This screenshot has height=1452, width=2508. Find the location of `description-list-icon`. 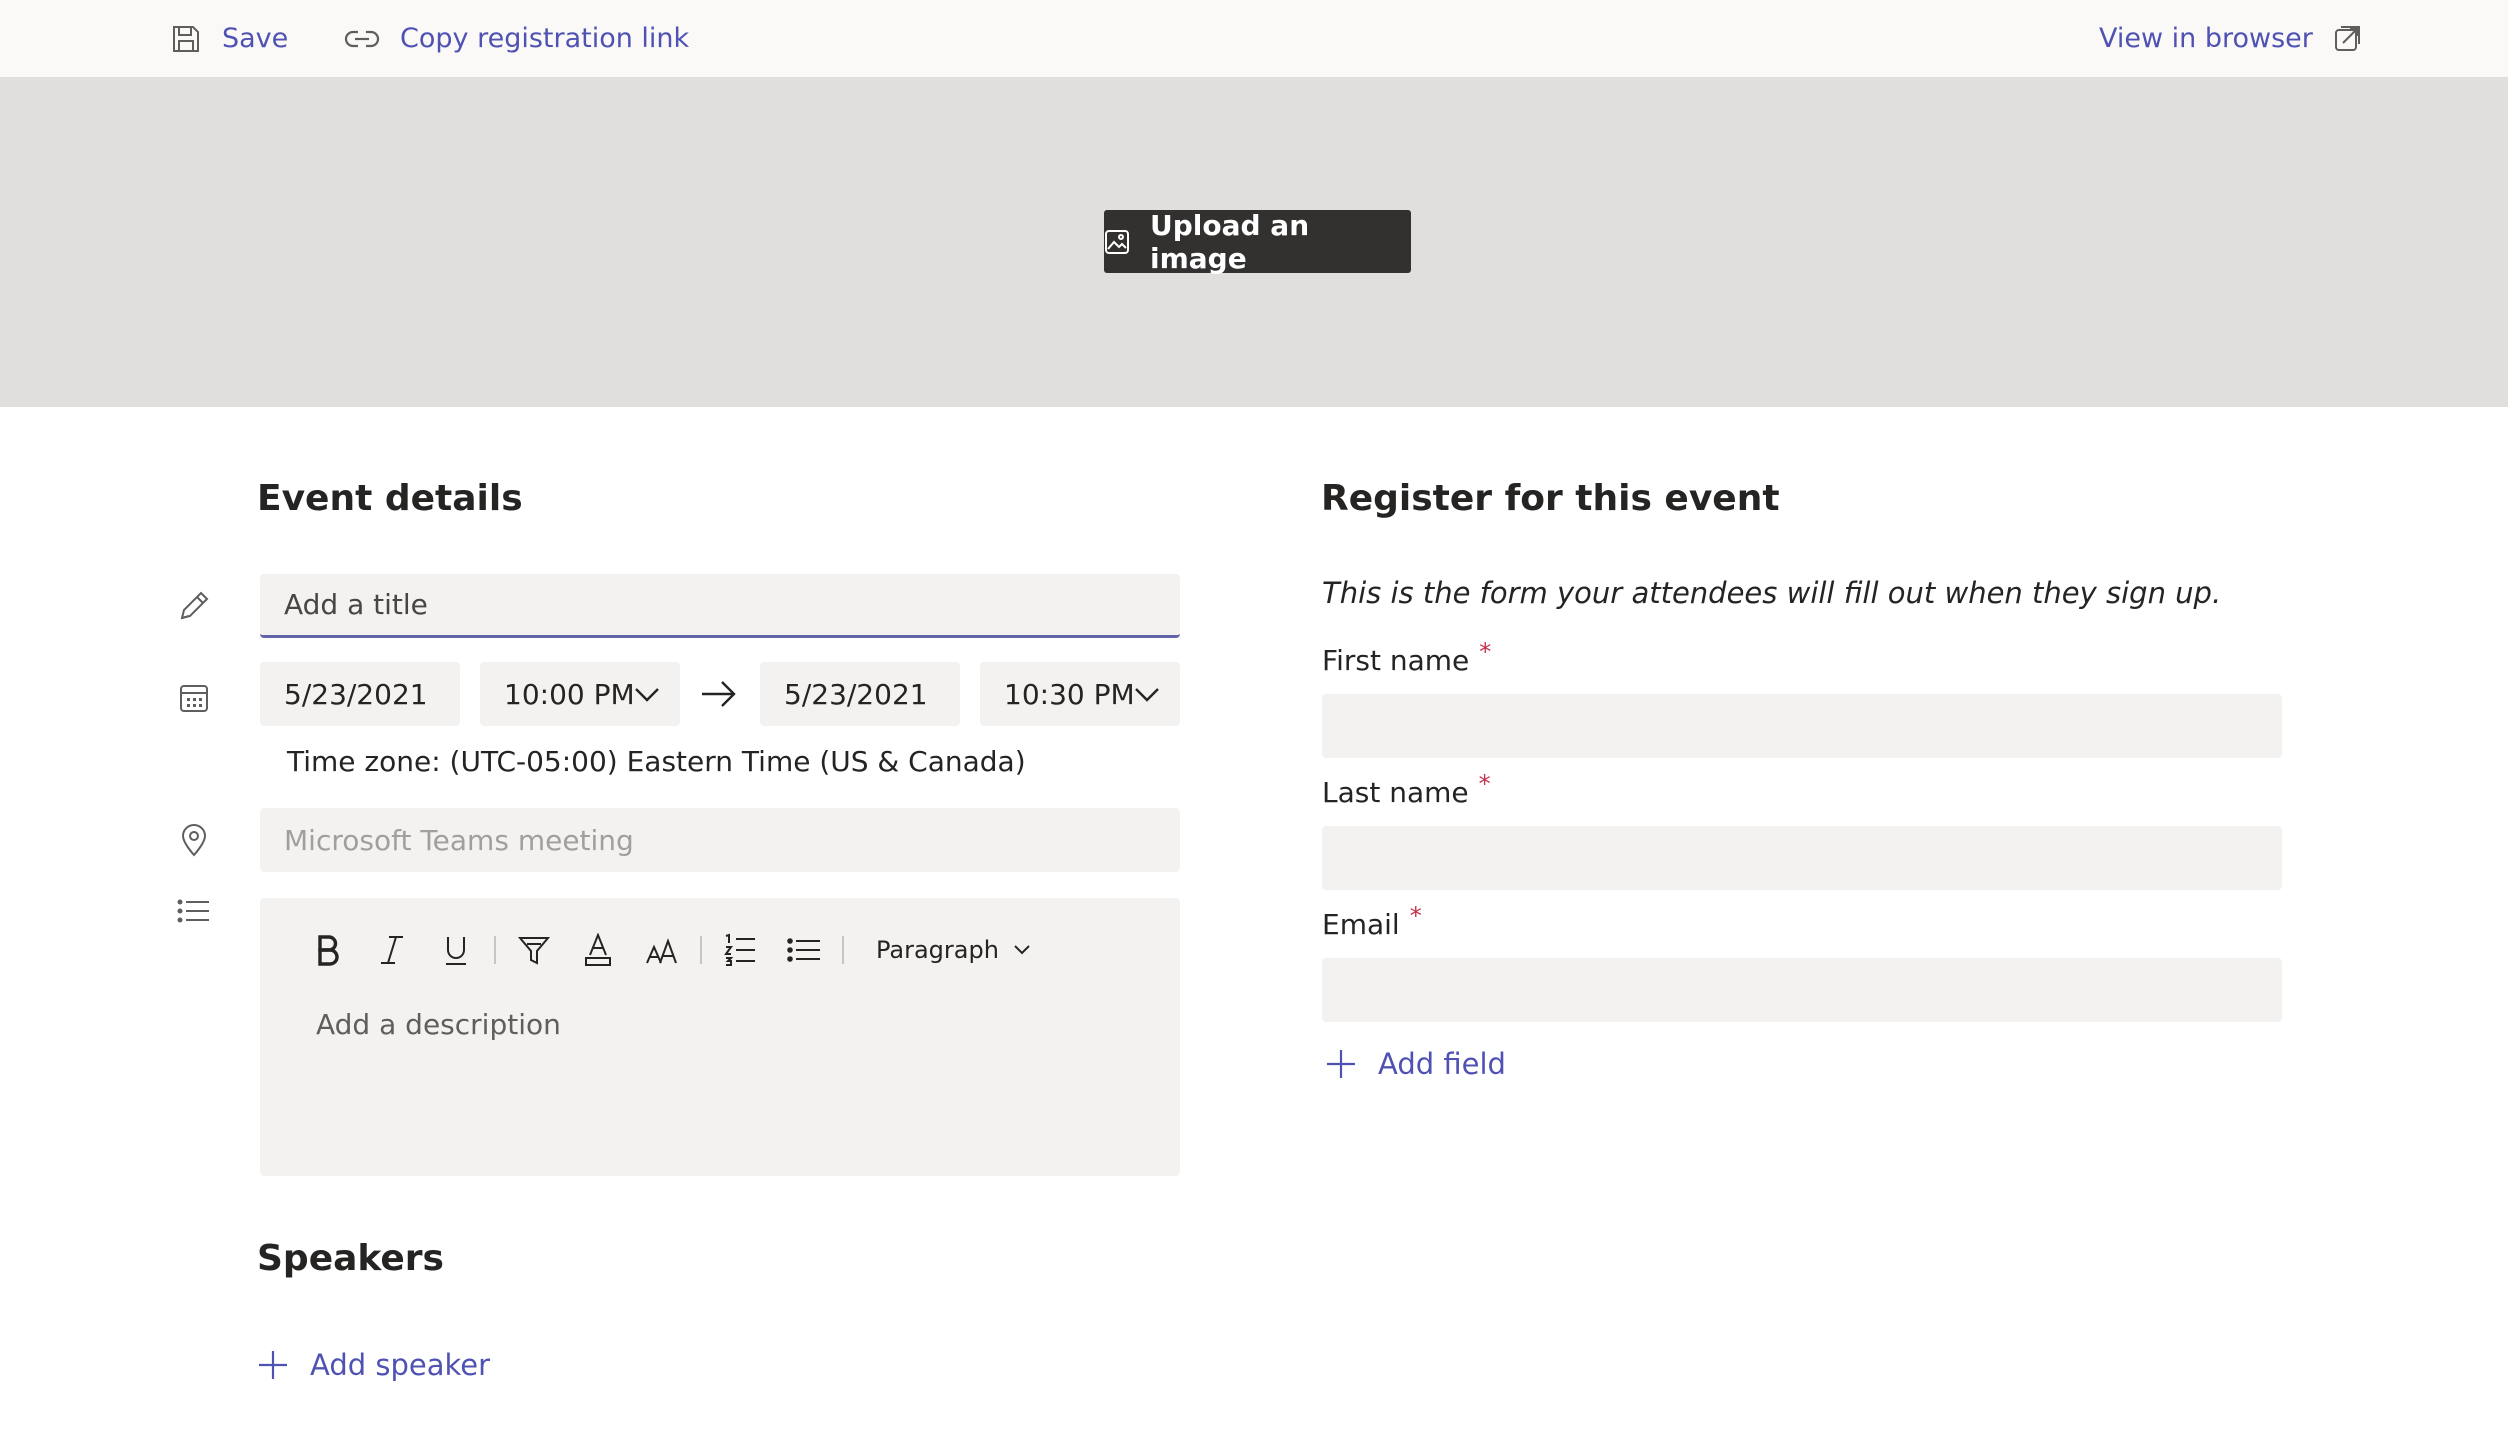

description-list-icon is located at coordinates (194, 911).